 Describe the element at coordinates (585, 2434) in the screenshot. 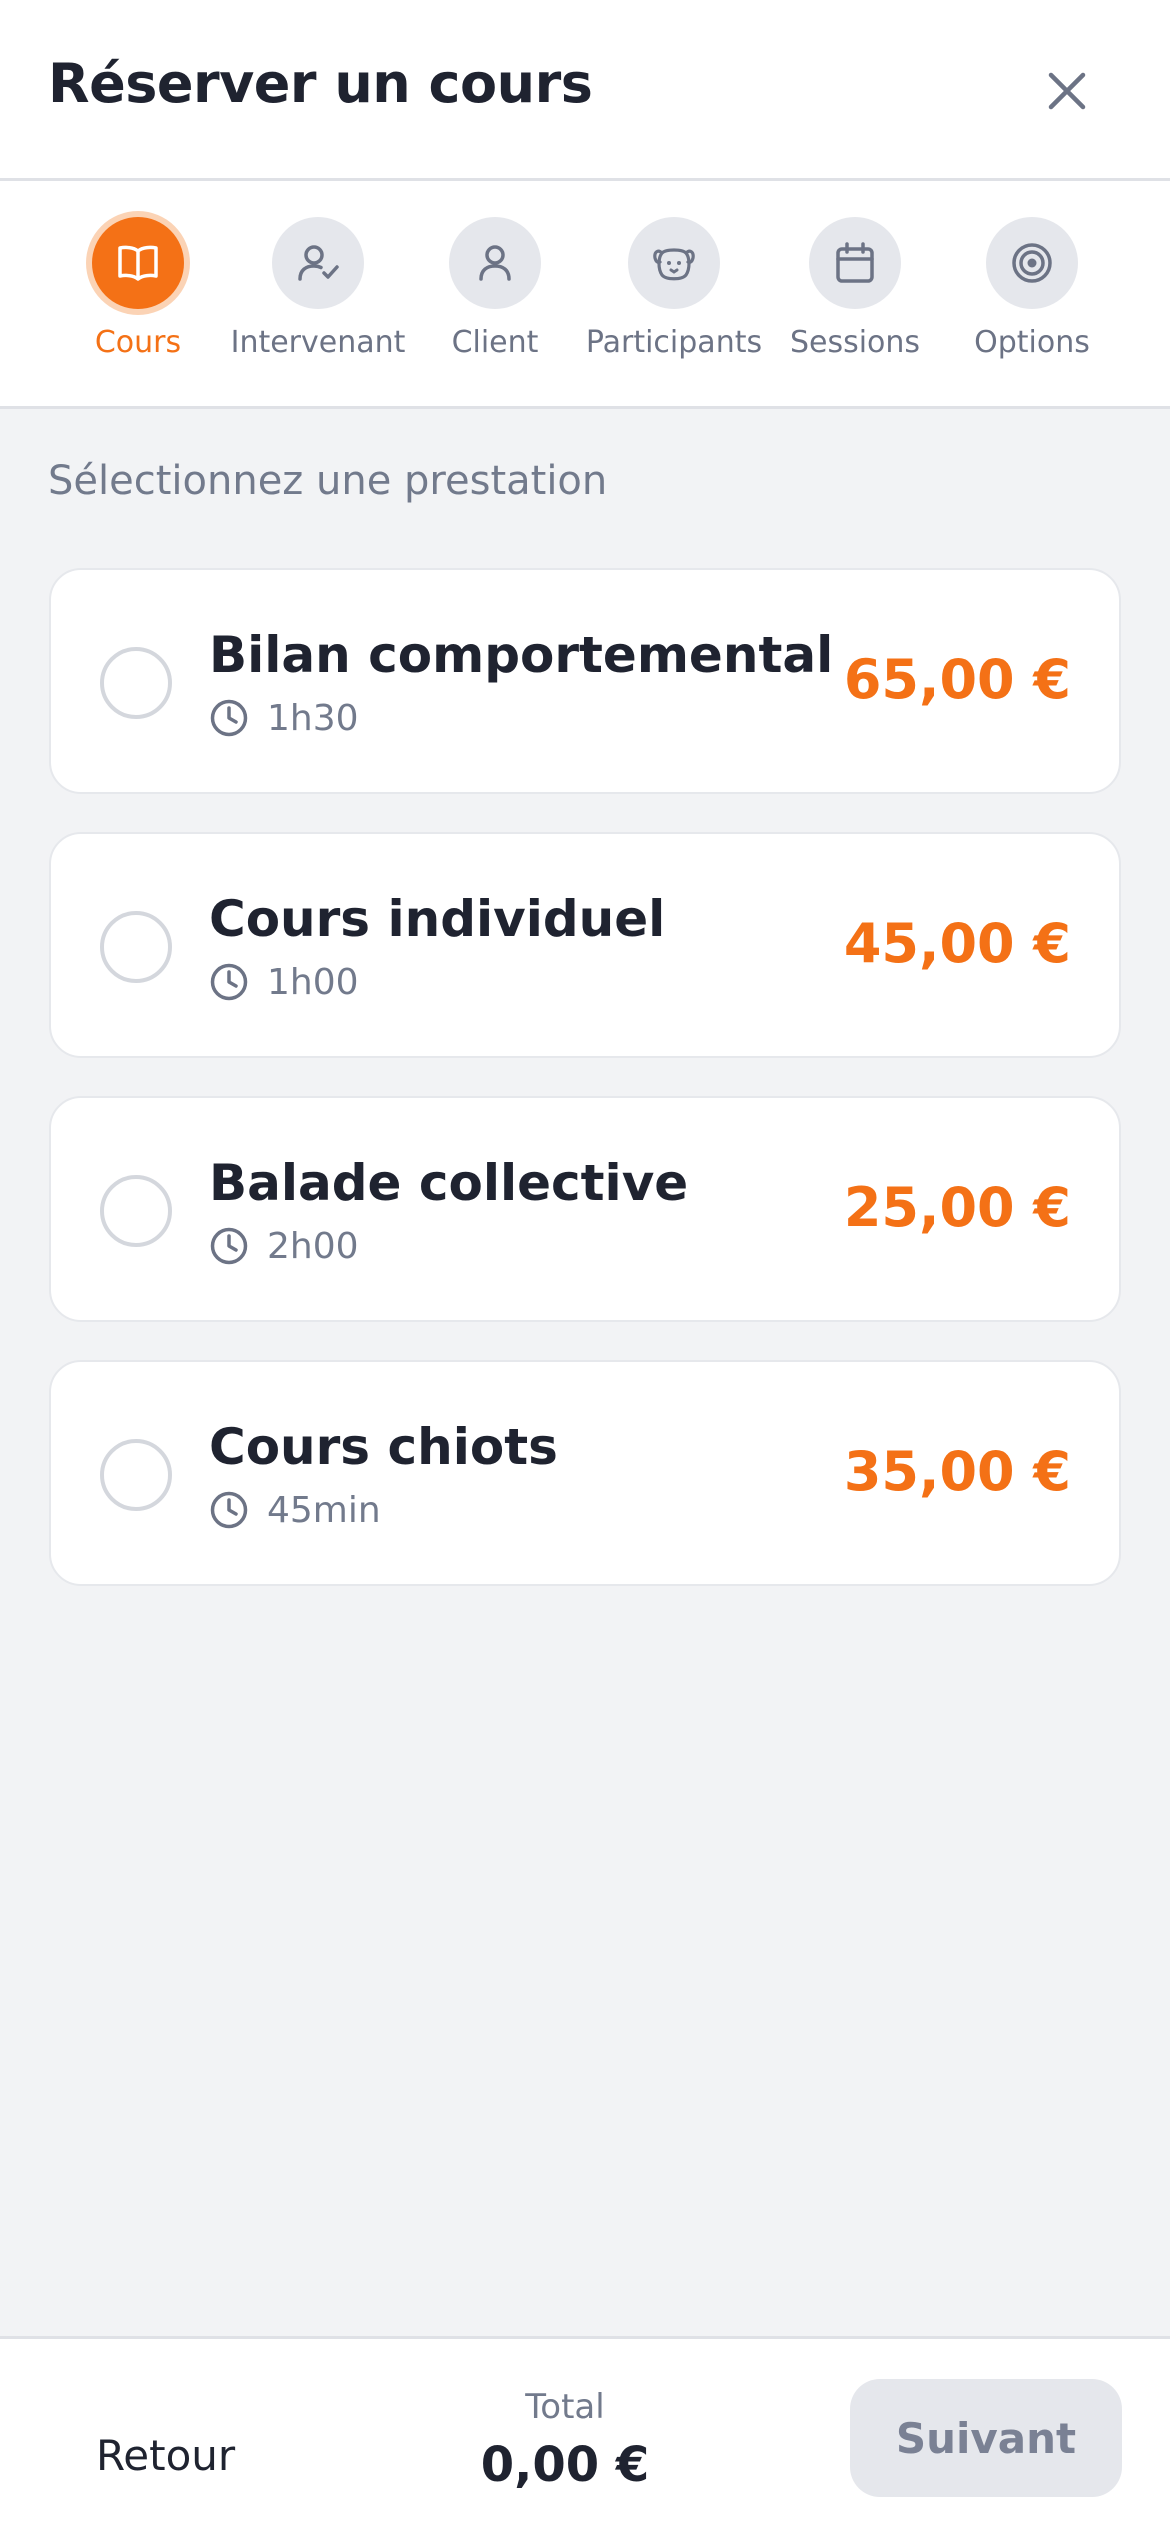

I see `footer-bar: Retour Total 0,00 € Suivant` at that location.